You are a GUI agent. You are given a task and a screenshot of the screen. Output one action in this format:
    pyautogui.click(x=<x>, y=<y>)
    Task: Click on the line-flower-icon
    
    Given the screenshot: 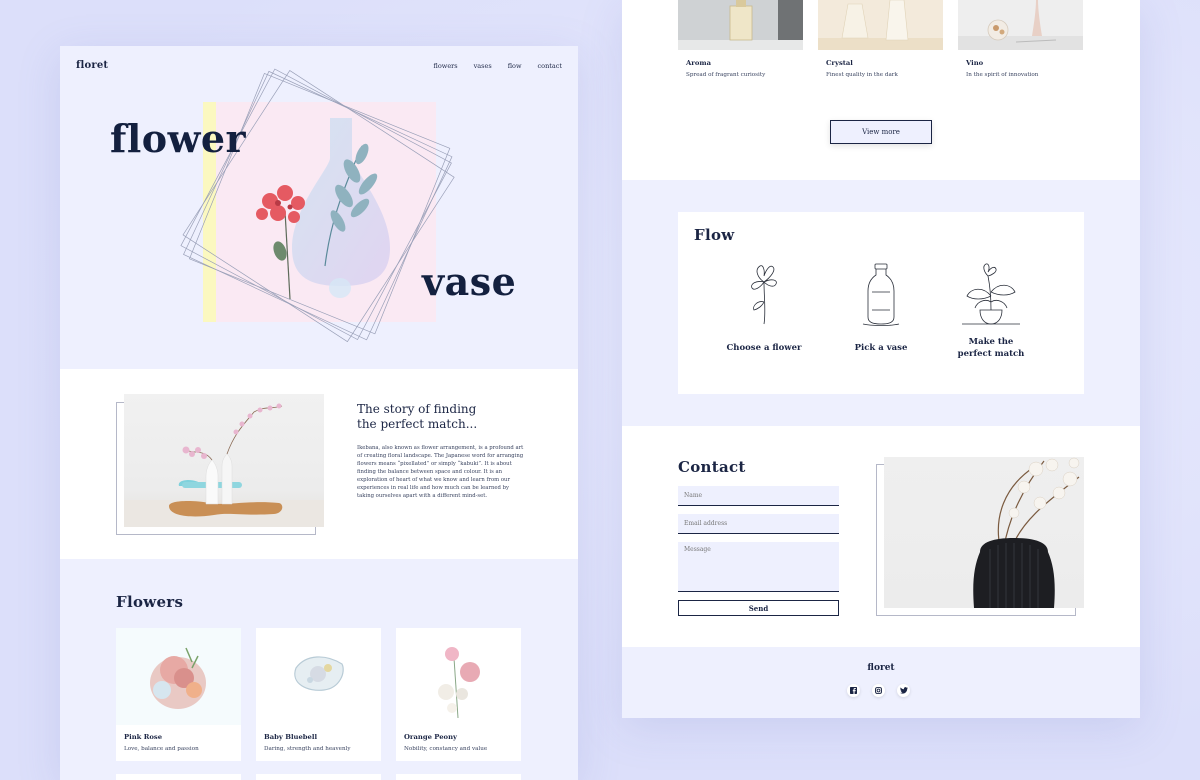 What is the action you would take?
    pyautogui.click(x=764, y=295)
    